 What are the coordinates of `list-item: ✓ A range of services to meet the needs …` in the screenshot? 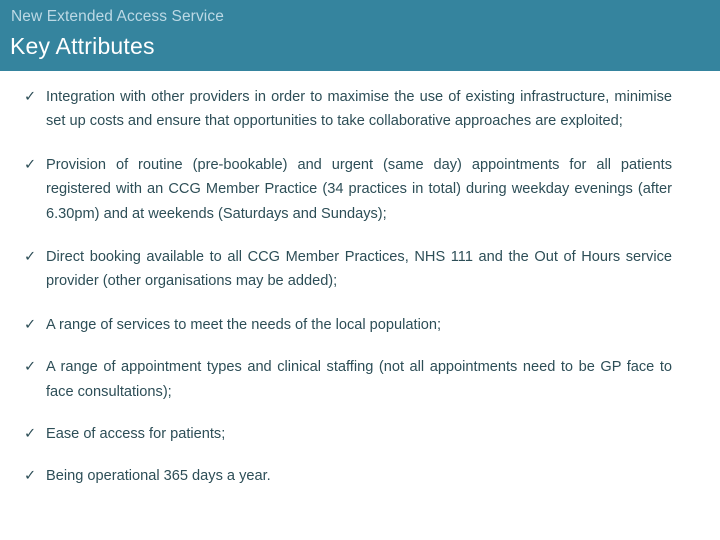 It's located at (360, 325).